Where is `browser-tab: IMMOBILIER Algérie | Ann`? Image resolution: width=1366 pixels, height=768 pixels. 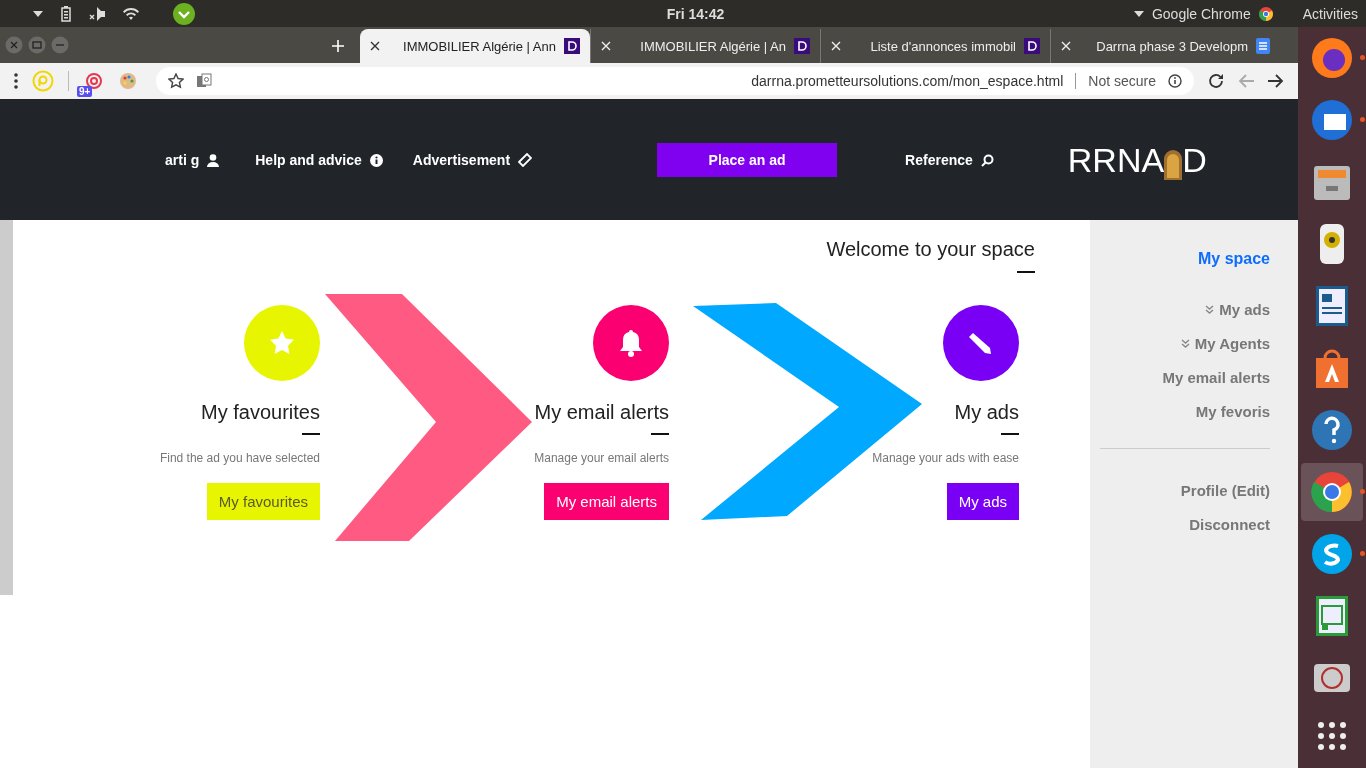 browser-tab: IMMOBILIER Algérie | Ann is located at coordinates (475, 46).